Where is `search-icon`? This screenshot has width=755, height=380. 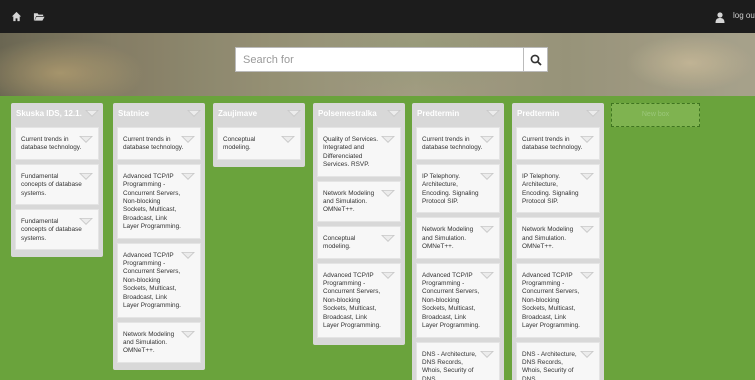 search-icon is located at coordinates (536, 60).